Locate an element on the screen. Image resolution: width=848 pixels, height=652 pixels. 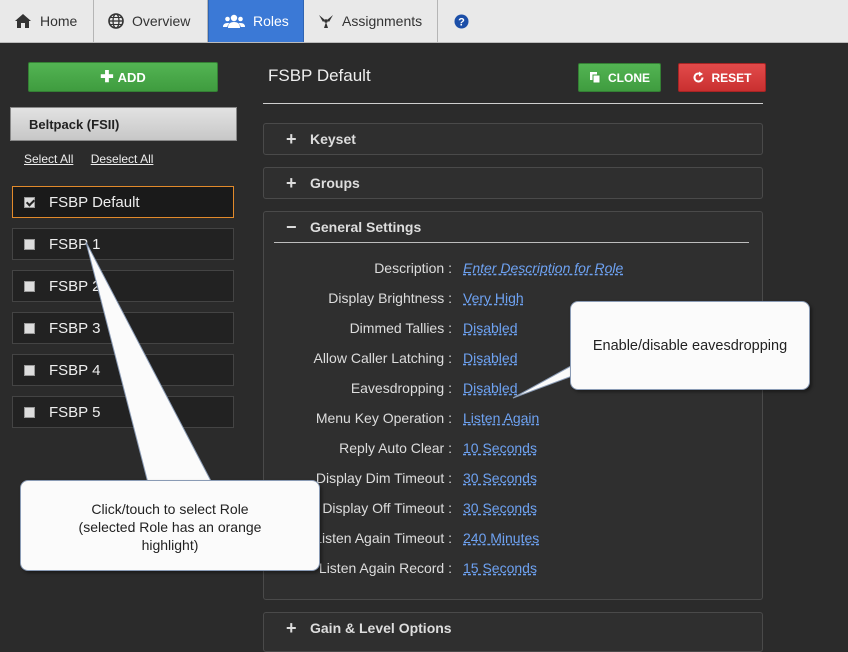
select-role-callout-line: highlight) is located at coordinates (170, 545).